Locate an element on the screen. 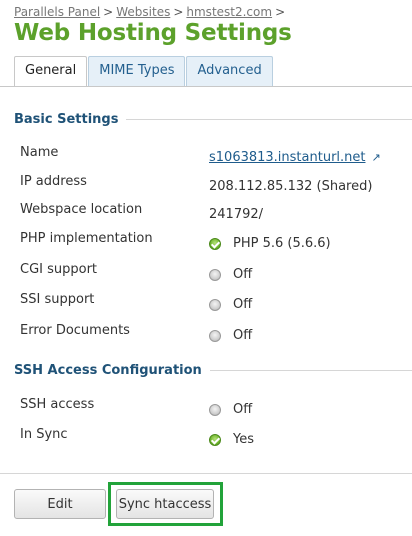 The image size is (412, 536). tab-divider is located at coordinates (206, 86).